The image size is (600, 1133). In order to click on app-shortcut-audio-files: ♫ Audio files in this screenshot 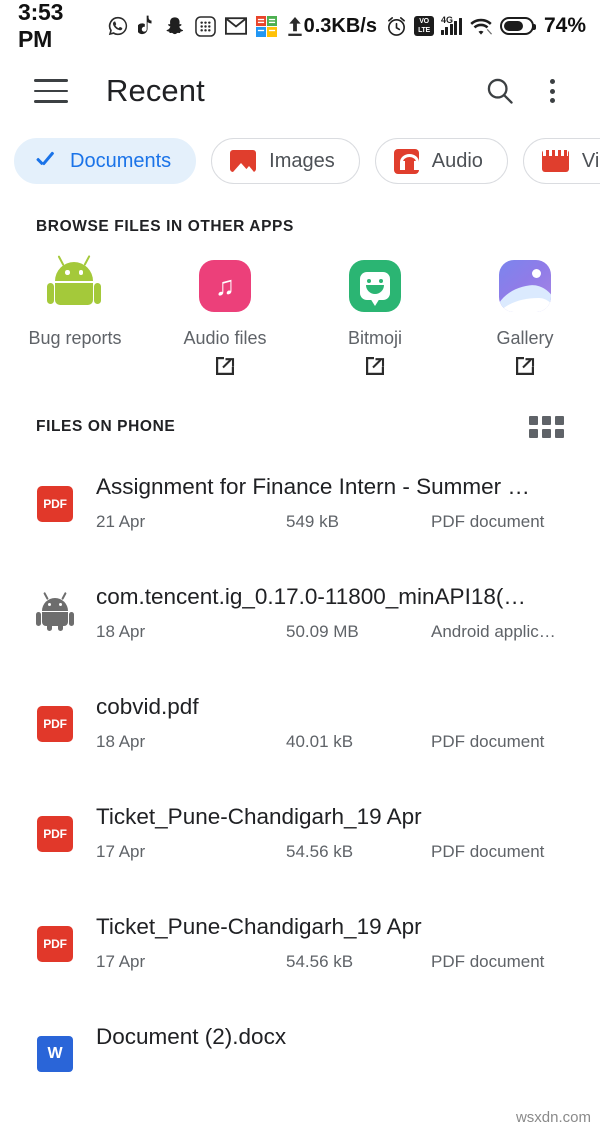, I will do `click(225, 321)`.